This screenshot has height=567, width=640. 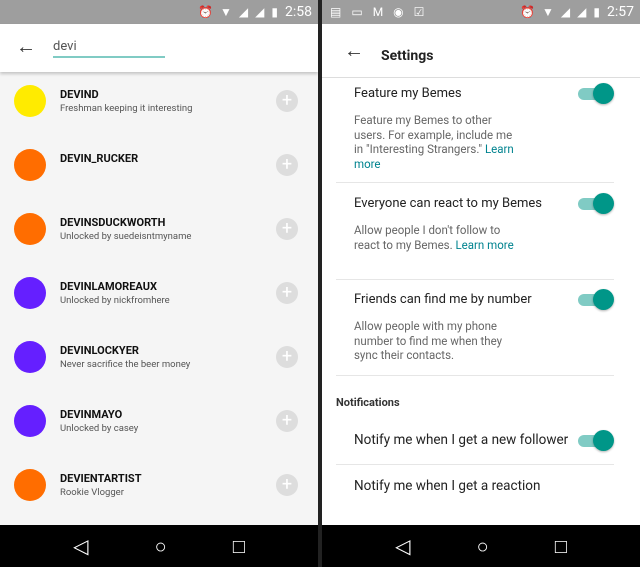 I want to click on notification-setting: Notify me when I get a reaction, so click(x=497, y=486).